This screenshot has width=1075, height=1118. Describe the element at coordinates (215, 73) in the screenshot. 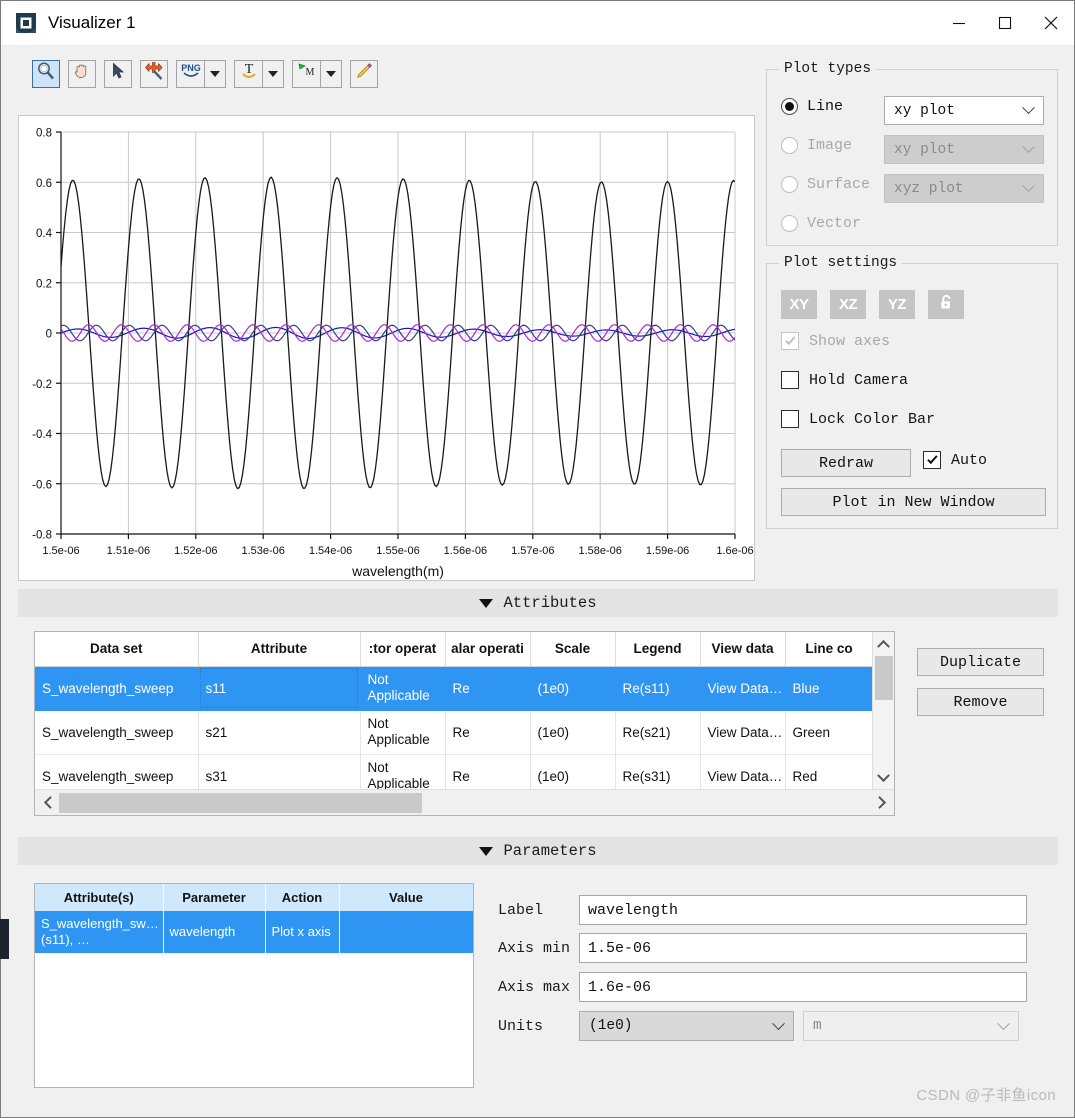

I see `export-image-dropdown-button` at that location.